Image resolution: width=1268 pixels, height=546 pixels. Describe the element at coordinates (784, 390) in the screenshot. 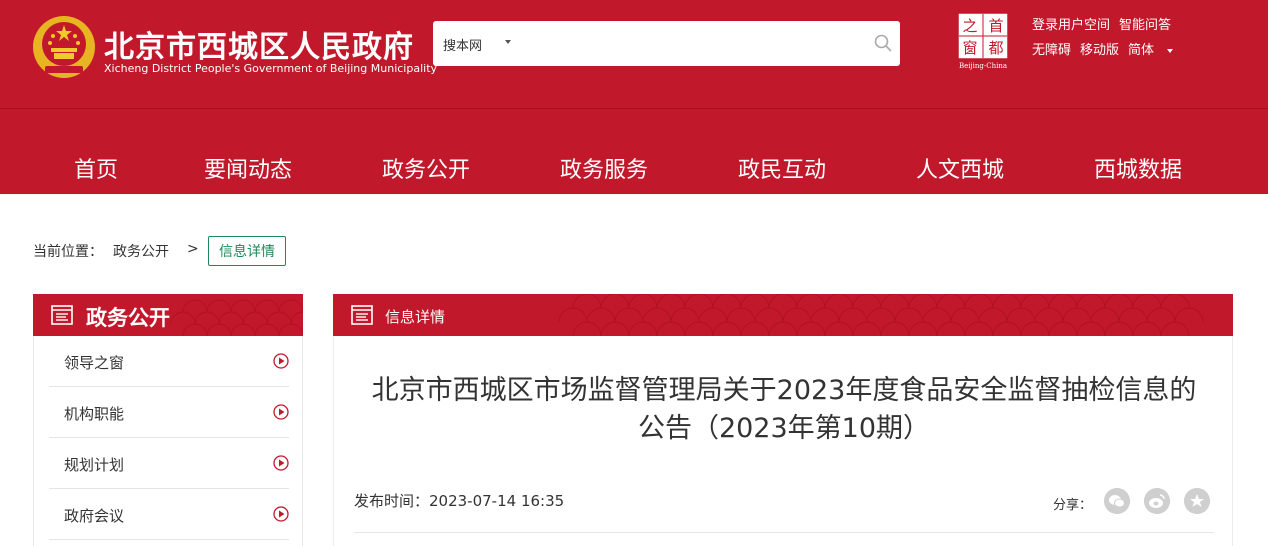

I see `article-title-line: 北京市西城区市场监督管理局关于2023年度食品安全监督抽检信息的` at that location.